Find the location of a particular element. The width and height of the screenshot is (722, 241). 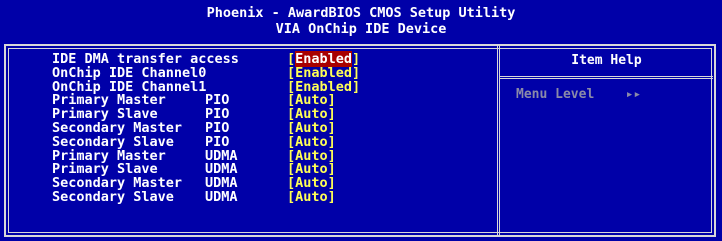

setting-value-field: [Auto] is located at coordinates (311, 197).